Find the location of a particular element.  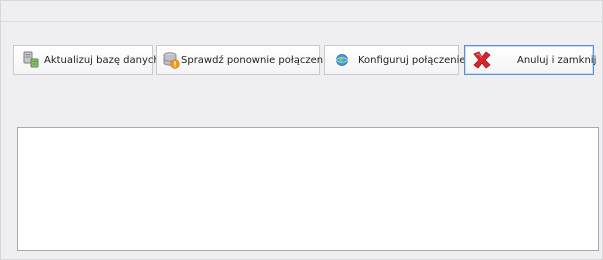

update-database-label: Aktualizuj bazę danych is located at coordinates (102, 60).